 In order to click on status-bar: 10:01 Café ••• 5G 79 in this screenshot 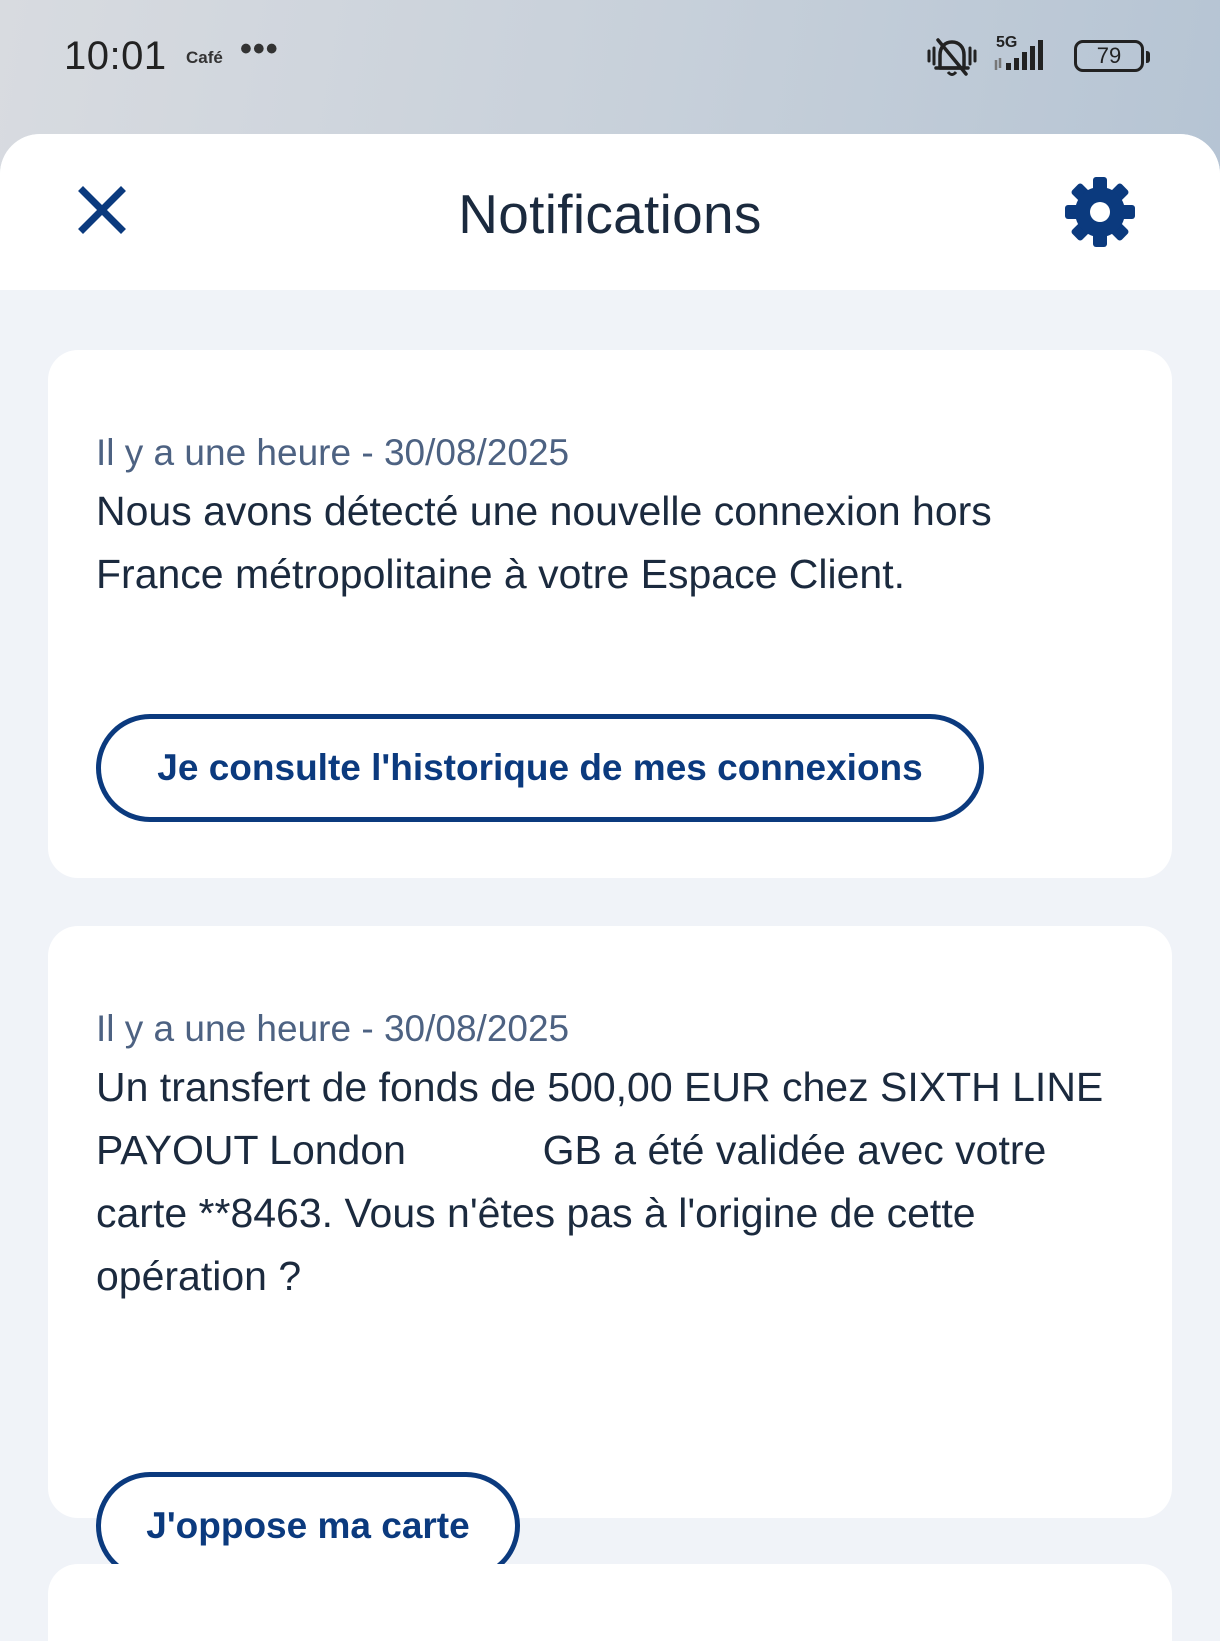, I will do `click(610, 60)`.